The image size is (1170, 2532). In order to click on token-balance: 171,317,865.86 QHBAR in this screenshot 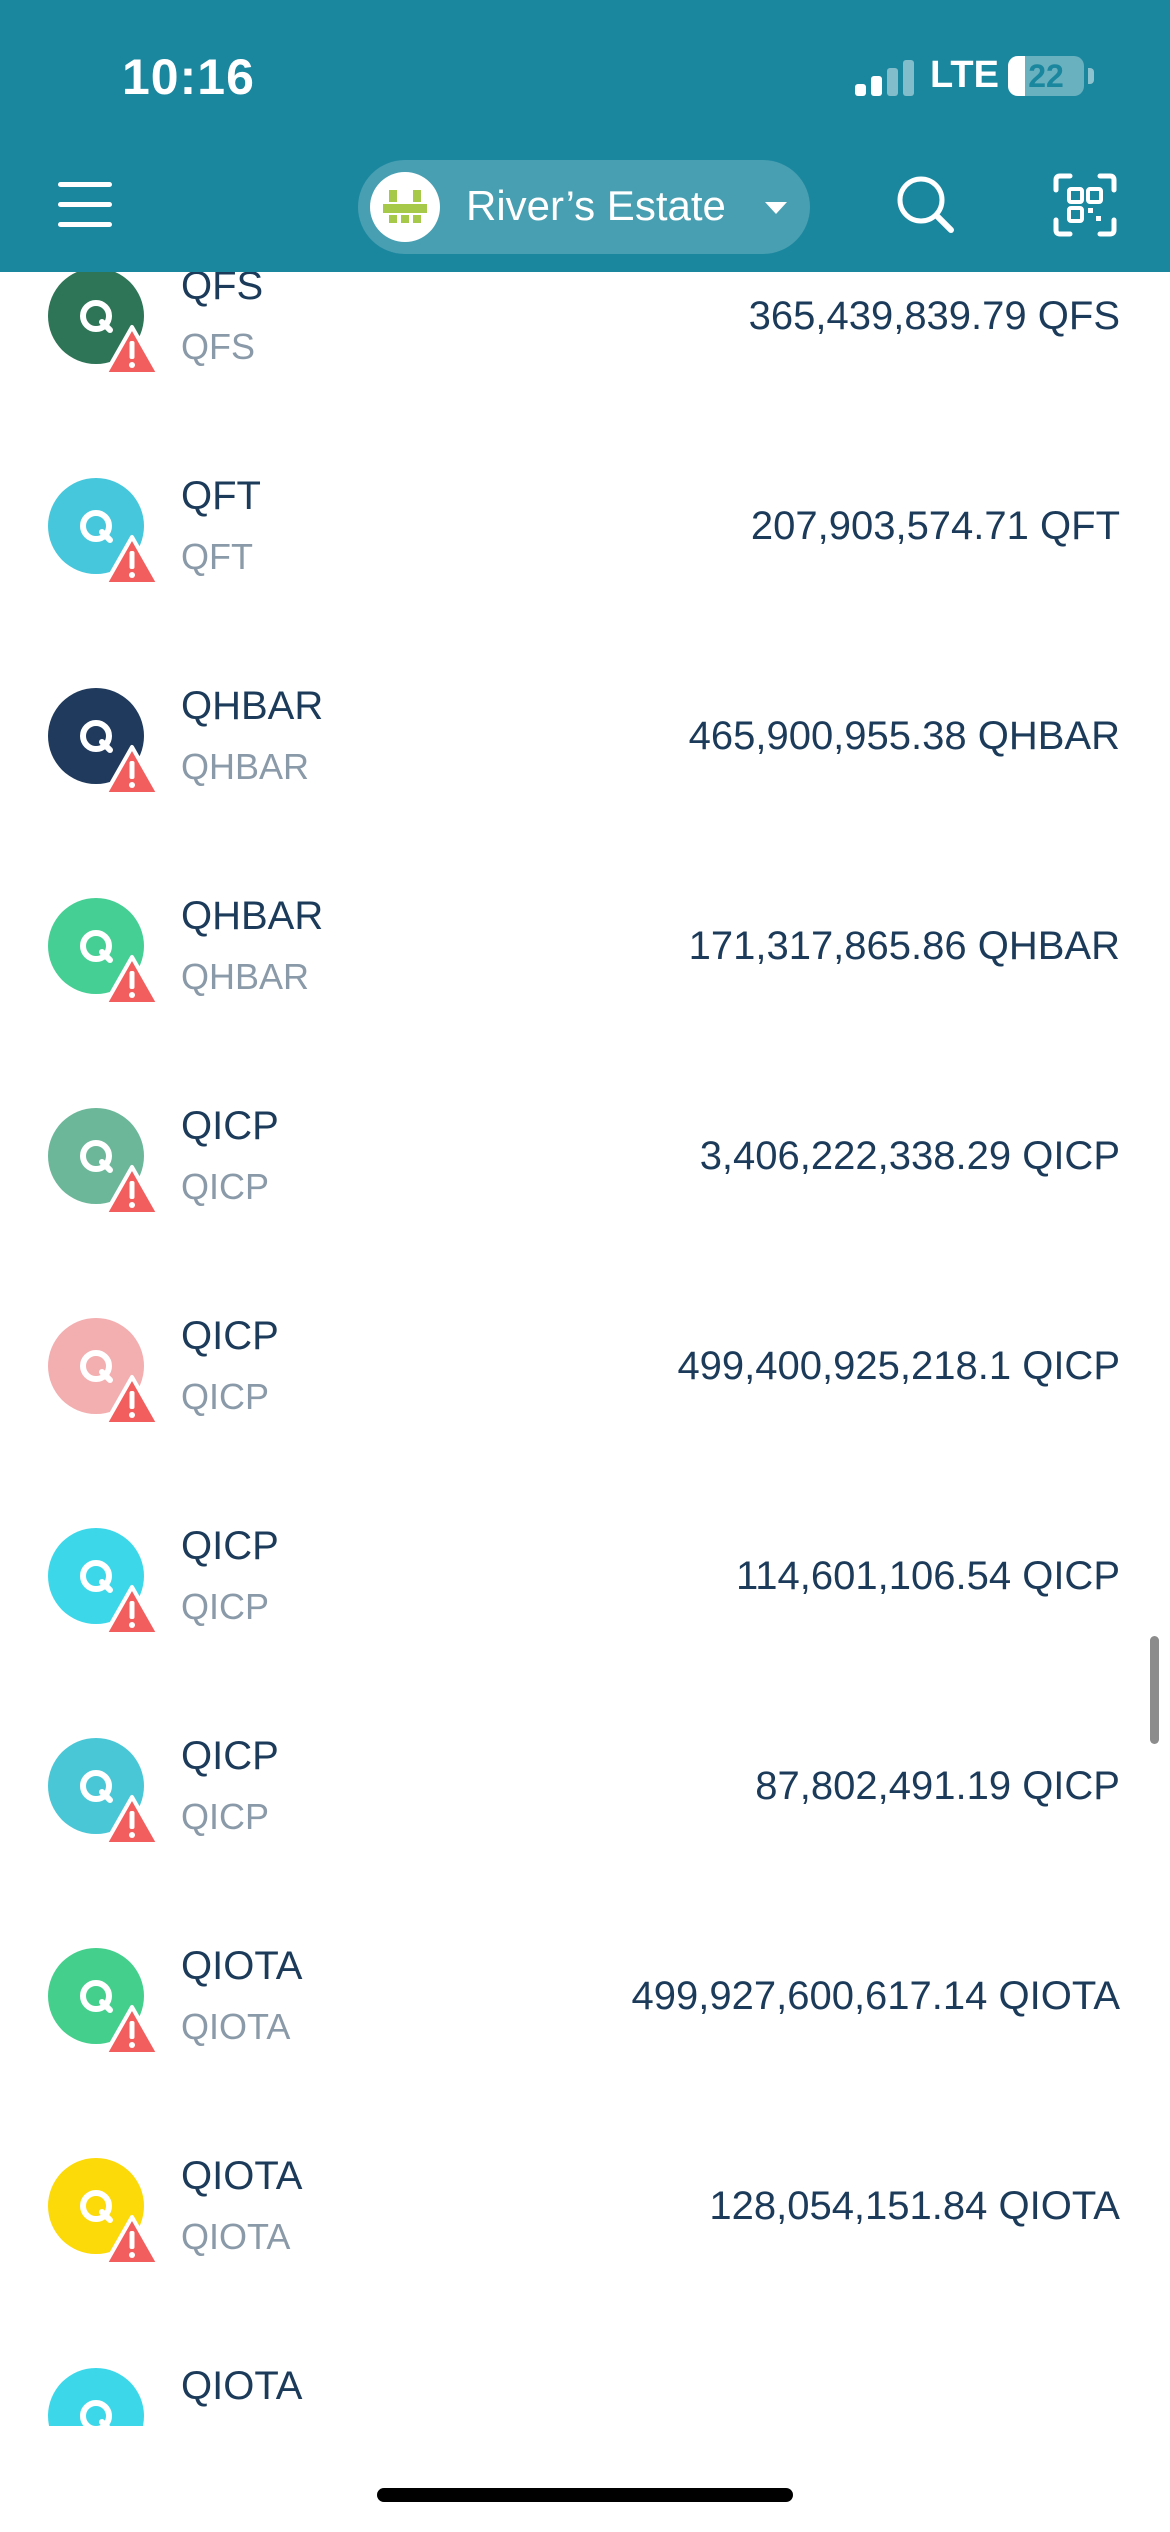, I will do `click(904, 946)`.